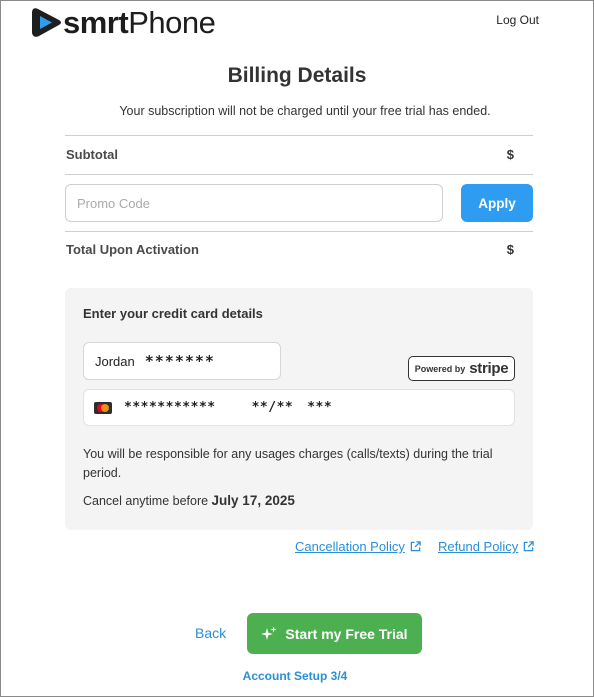 This screenshot has height=697, width=594. What do you see at coordinates (170, 407) in the screenshot?
I see `card-number-masked: ***********` at bounding box center [170, 407].